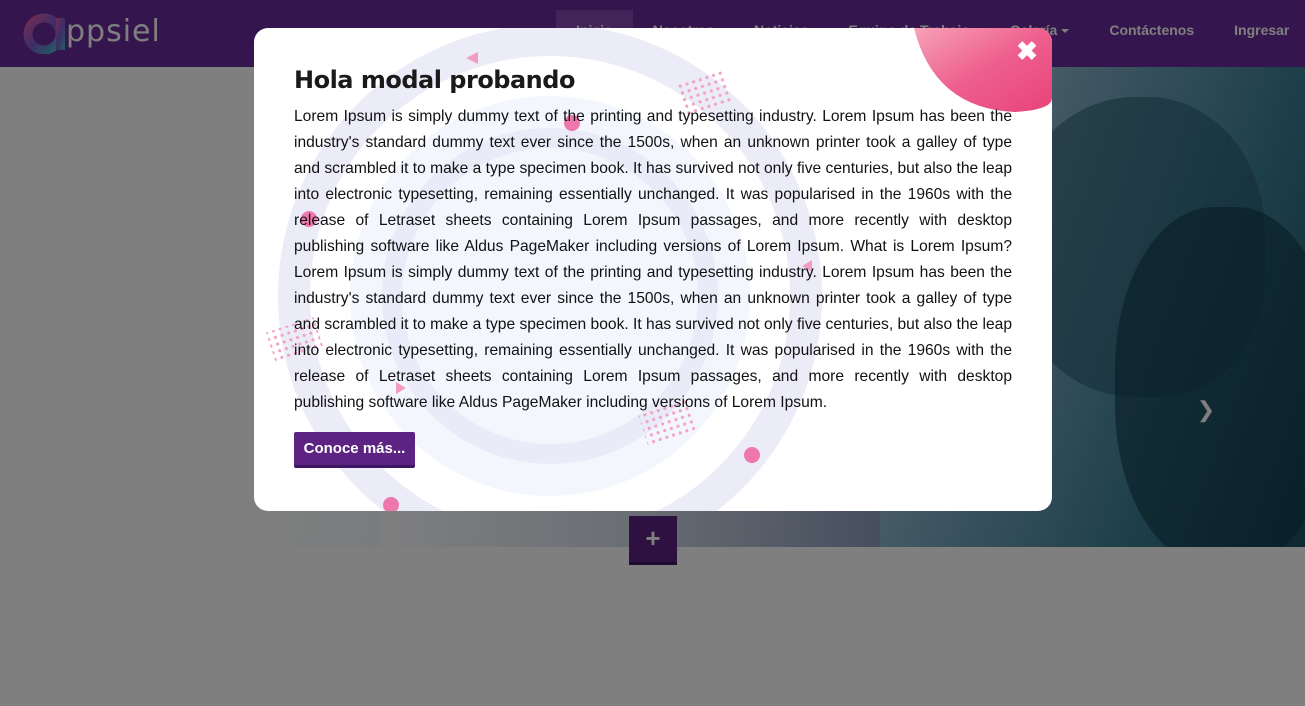 This screenshot has height=706, width=1305. I want to click on modal-title: Hola modal probando, so click(434, 80).